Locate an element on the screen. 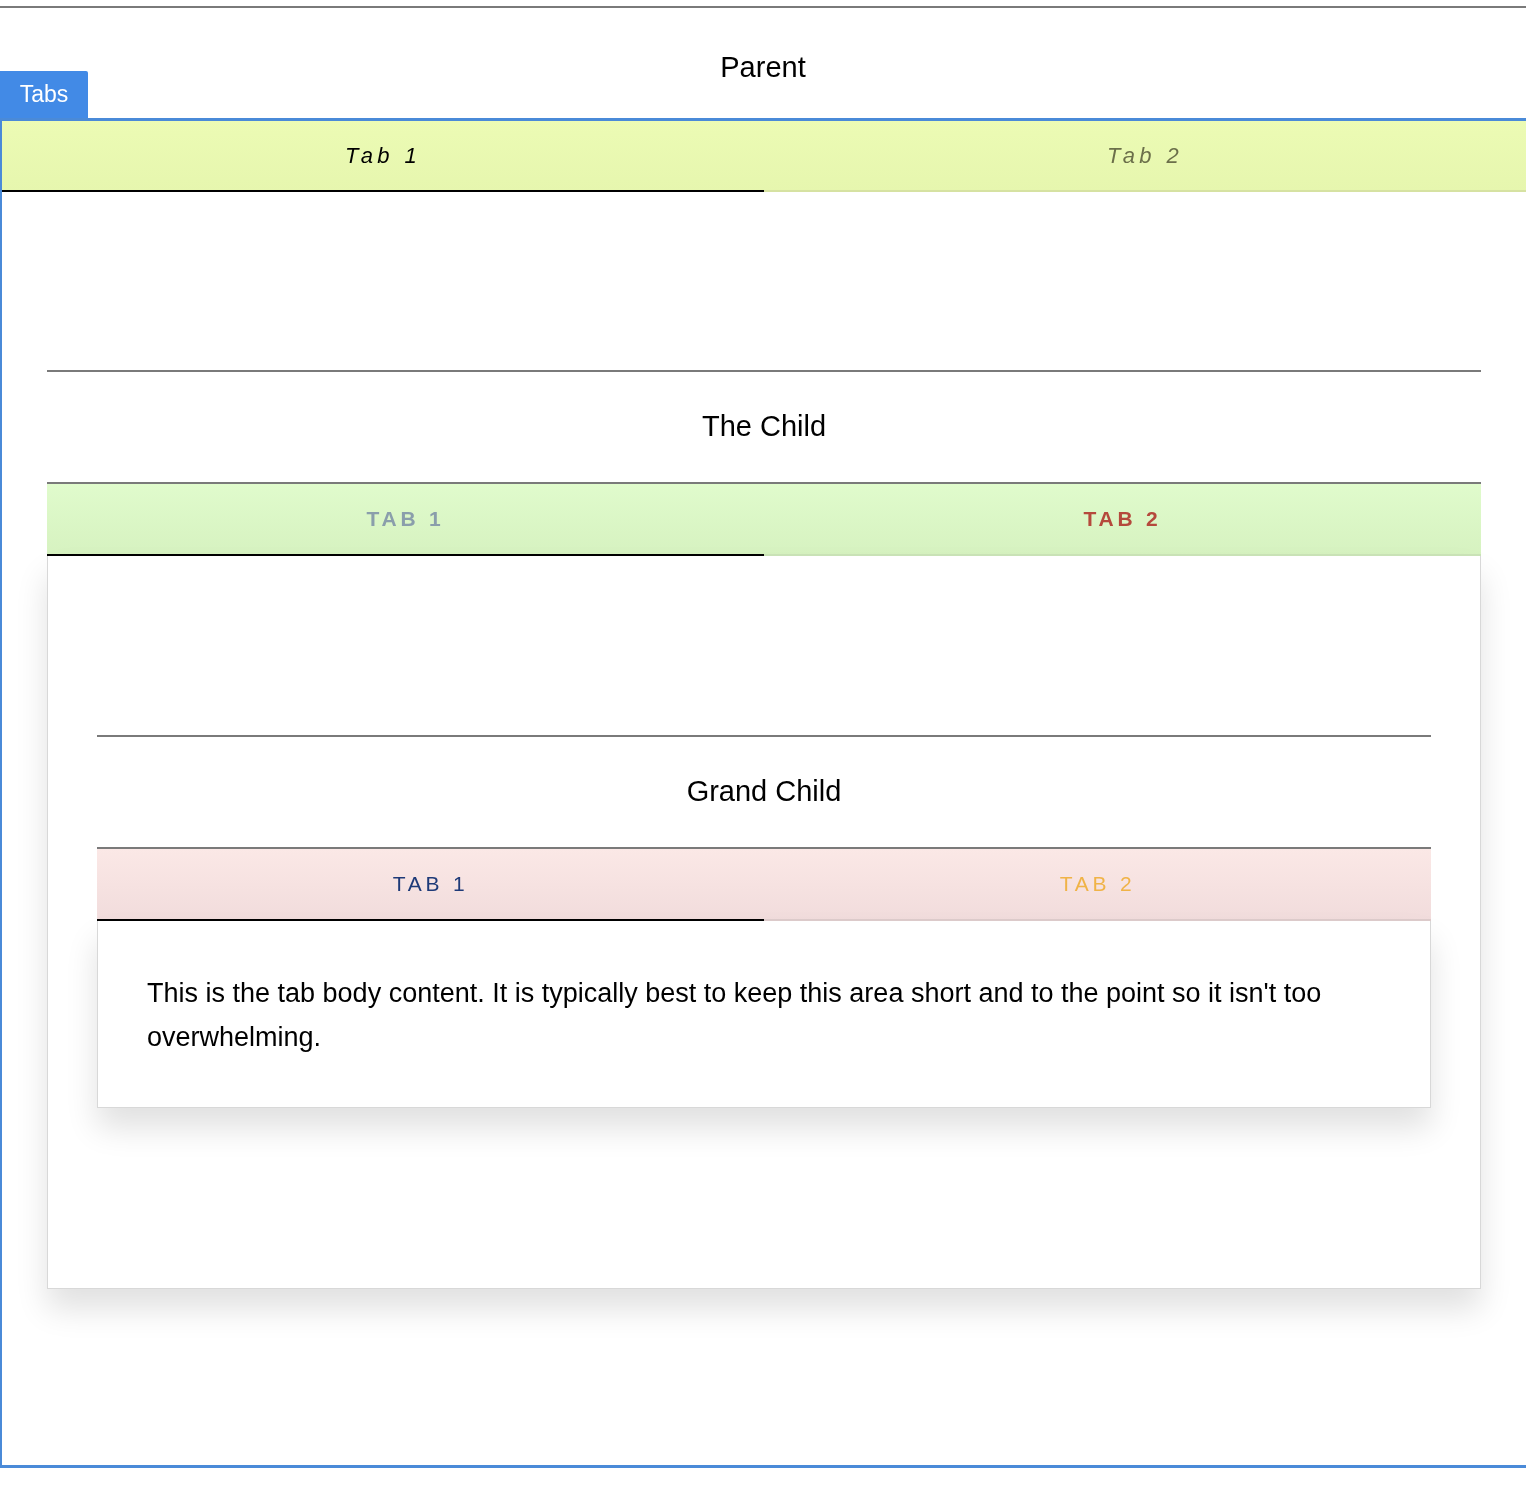 The width and height of the screenshot is (1526, 1494). tabs-label: Tabs is located at coordinates (44, 94).